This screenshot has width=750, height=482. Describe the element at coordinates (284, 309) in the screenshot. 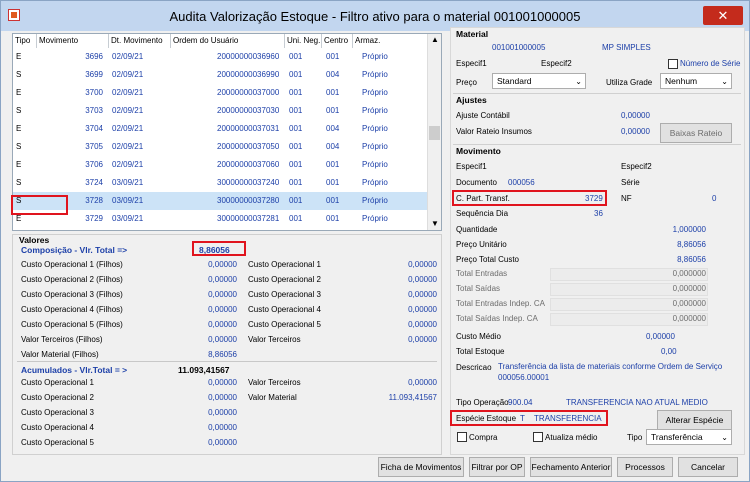

I see `valor-label: Custo Operacional 4` at that location.